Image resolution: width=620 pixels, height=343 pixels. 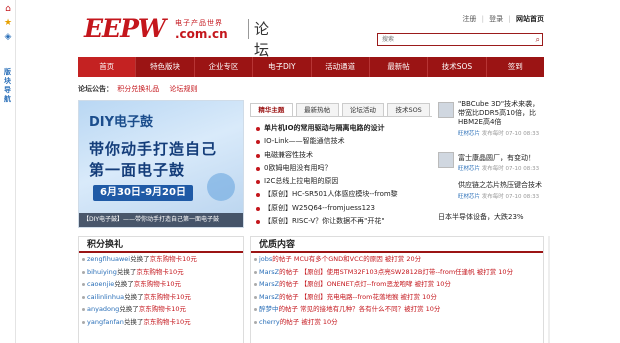 I want to click on register-link: 注册, so click(x=469, y=19).